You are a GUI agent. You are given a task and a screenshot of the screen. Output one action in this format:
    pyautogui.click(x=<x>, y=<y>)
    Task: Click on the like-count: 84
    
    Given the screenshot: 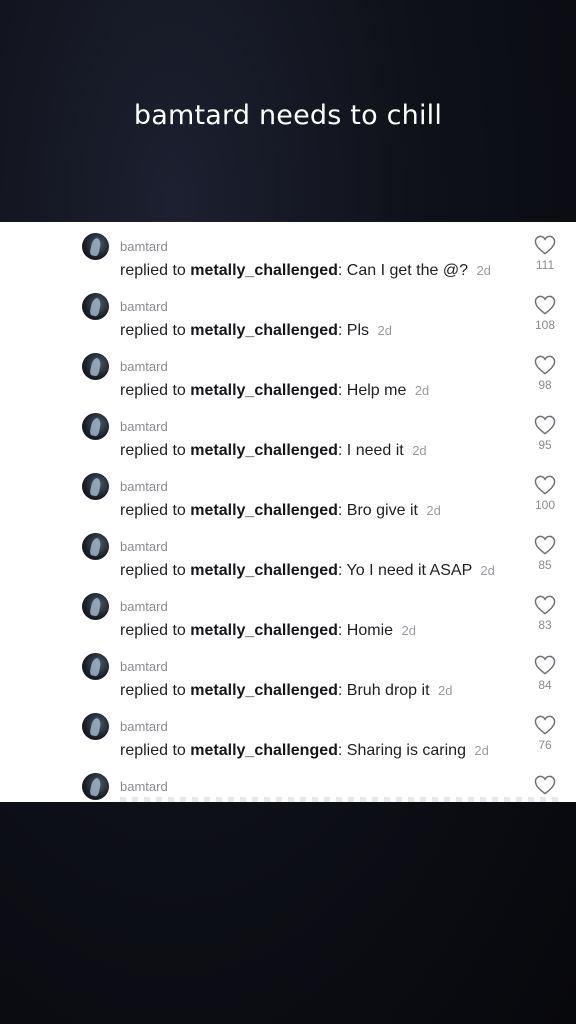 What is the action you would take?
    pyautogui.click(x=545, y=685)
    